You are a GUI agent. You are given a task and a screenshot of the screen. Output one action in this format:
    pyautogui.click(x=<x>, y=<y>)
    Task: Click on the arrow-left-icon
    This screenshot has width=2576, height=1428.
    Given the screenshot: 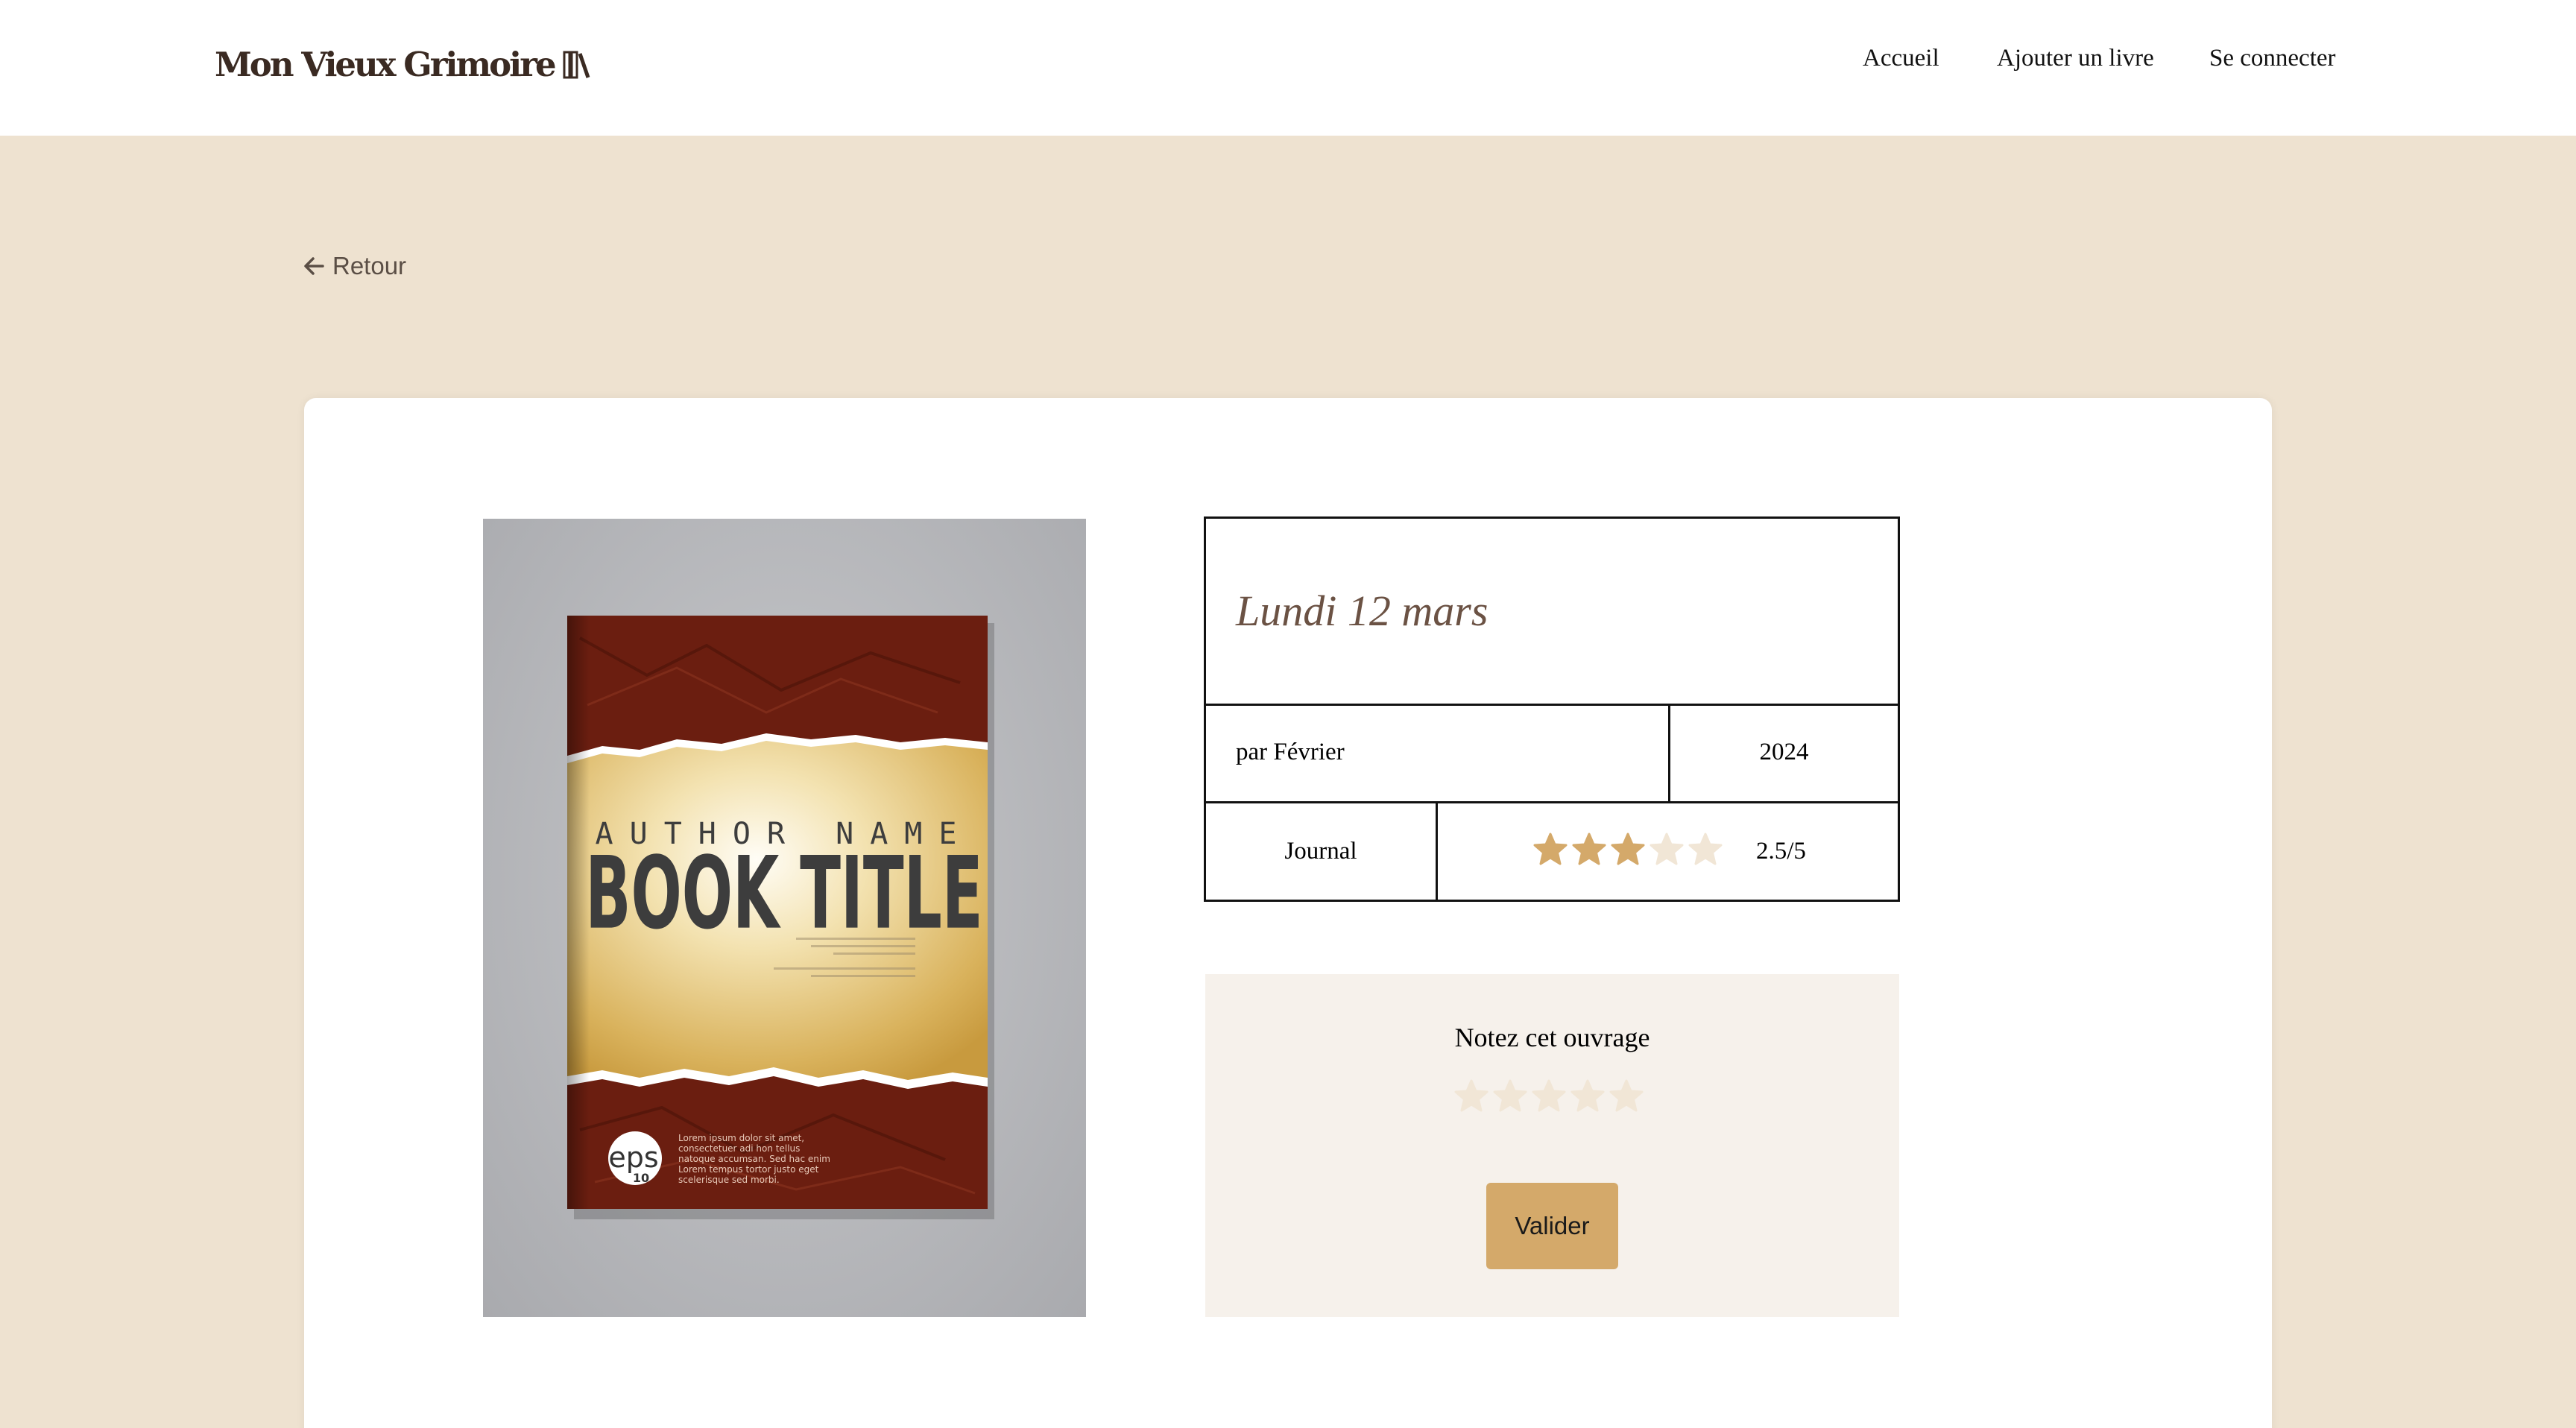 What is the action you would take?
    pyautogui.click(x=314, y=266)
    